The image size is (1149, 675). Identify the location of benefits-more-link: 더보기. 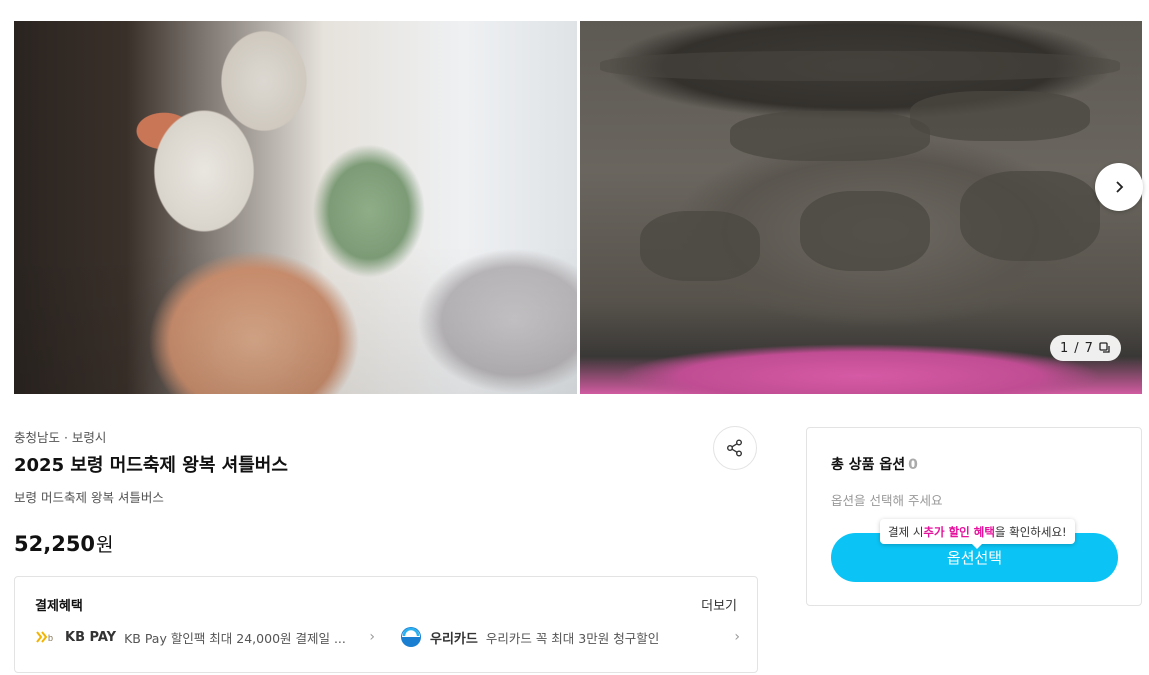
(719, 604).